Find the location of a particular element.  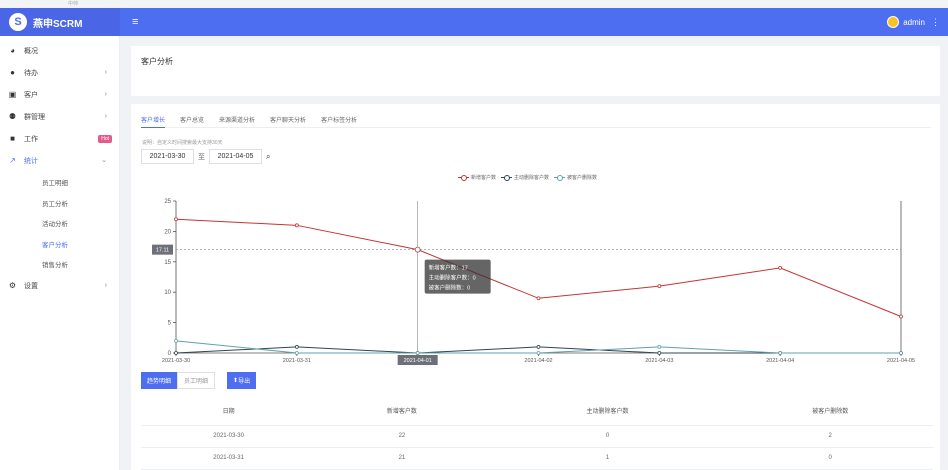

x-tick-label: 2021-04-02 is located at coordinates (538, 361).